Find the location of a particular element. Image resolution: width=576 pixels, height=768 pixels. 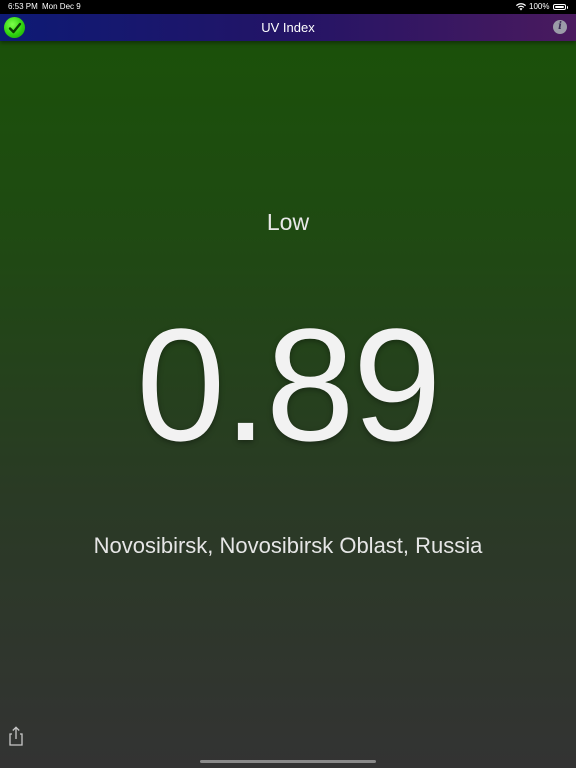

navigation-bar: UV Index i is located at coordinates (288, 27).